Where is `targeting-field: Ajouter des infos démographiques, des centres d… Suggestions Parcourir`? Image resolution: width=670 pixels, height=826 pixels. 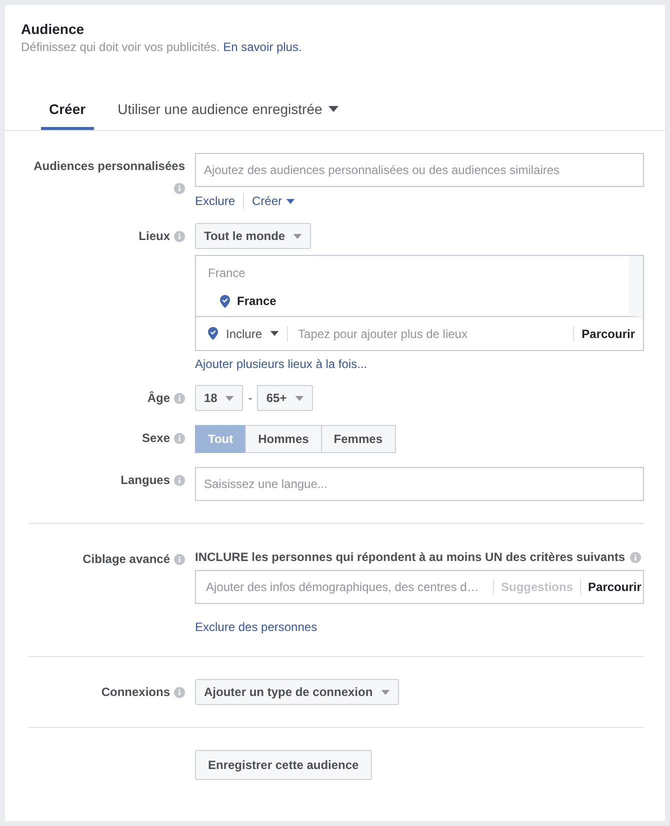 targeting-field: Ajouter des infos démographiques, des centres d… Suggestions Parcourir is located at coordinates (419, 587).